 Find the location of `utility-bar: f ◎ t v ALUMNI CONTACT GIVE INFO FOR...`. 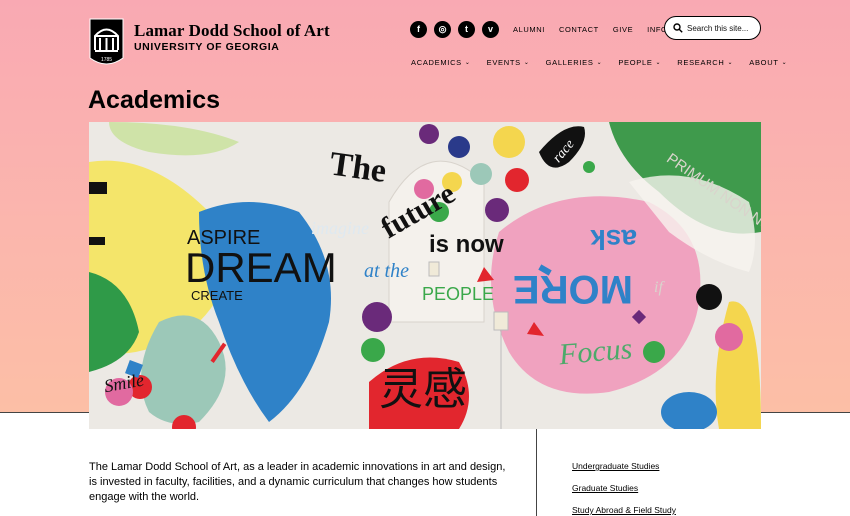

utility-bar: f ◎ t v ALUMNI CONTACT GIVE INFO FOR... is located at coordinates (556, 29).